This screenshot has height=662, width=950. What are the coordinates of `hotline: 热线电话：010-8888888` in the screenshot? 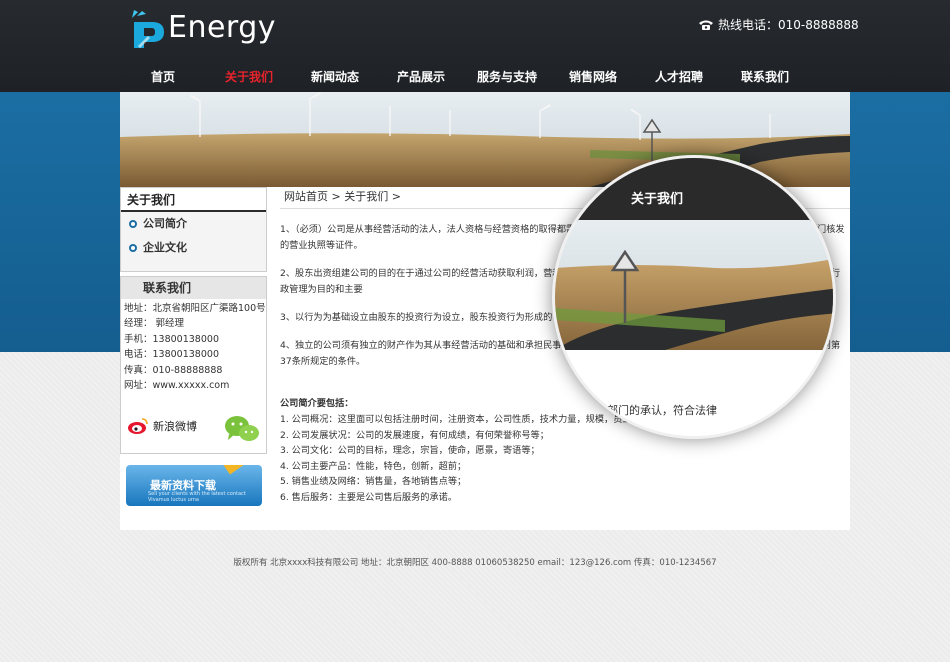 It's located at (778, 24).